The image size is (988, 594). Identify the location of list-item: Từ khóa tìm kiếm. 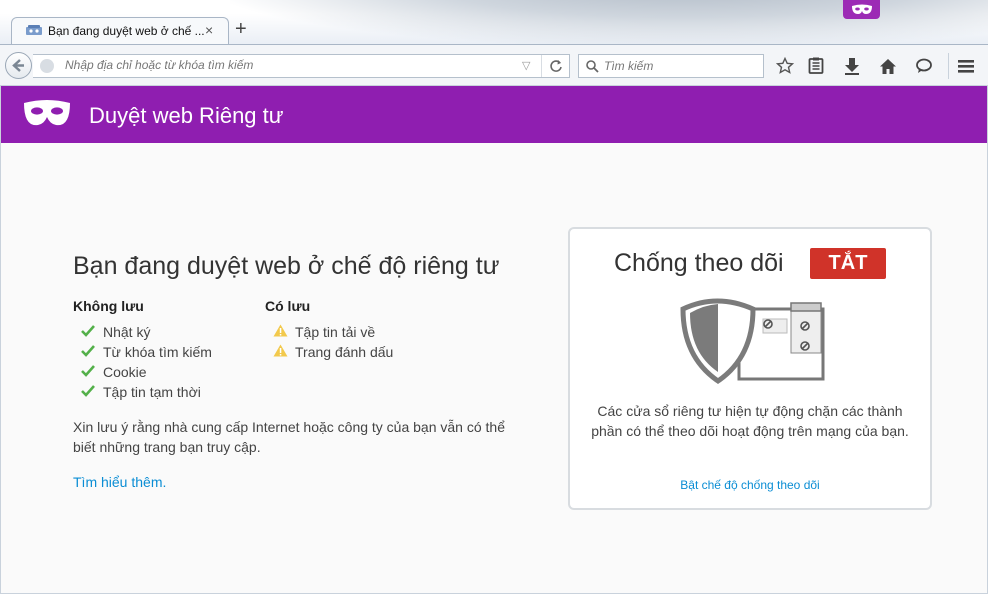
(146, 352).